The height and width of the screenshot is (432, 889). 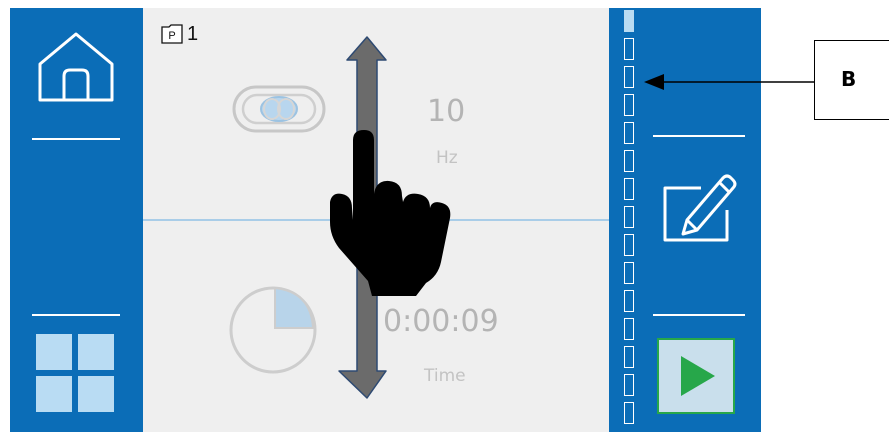 What do you see at coordinates (76, 315) in the screenshot?
I see `left-separator-bottom` at bounding box center [76, 315].